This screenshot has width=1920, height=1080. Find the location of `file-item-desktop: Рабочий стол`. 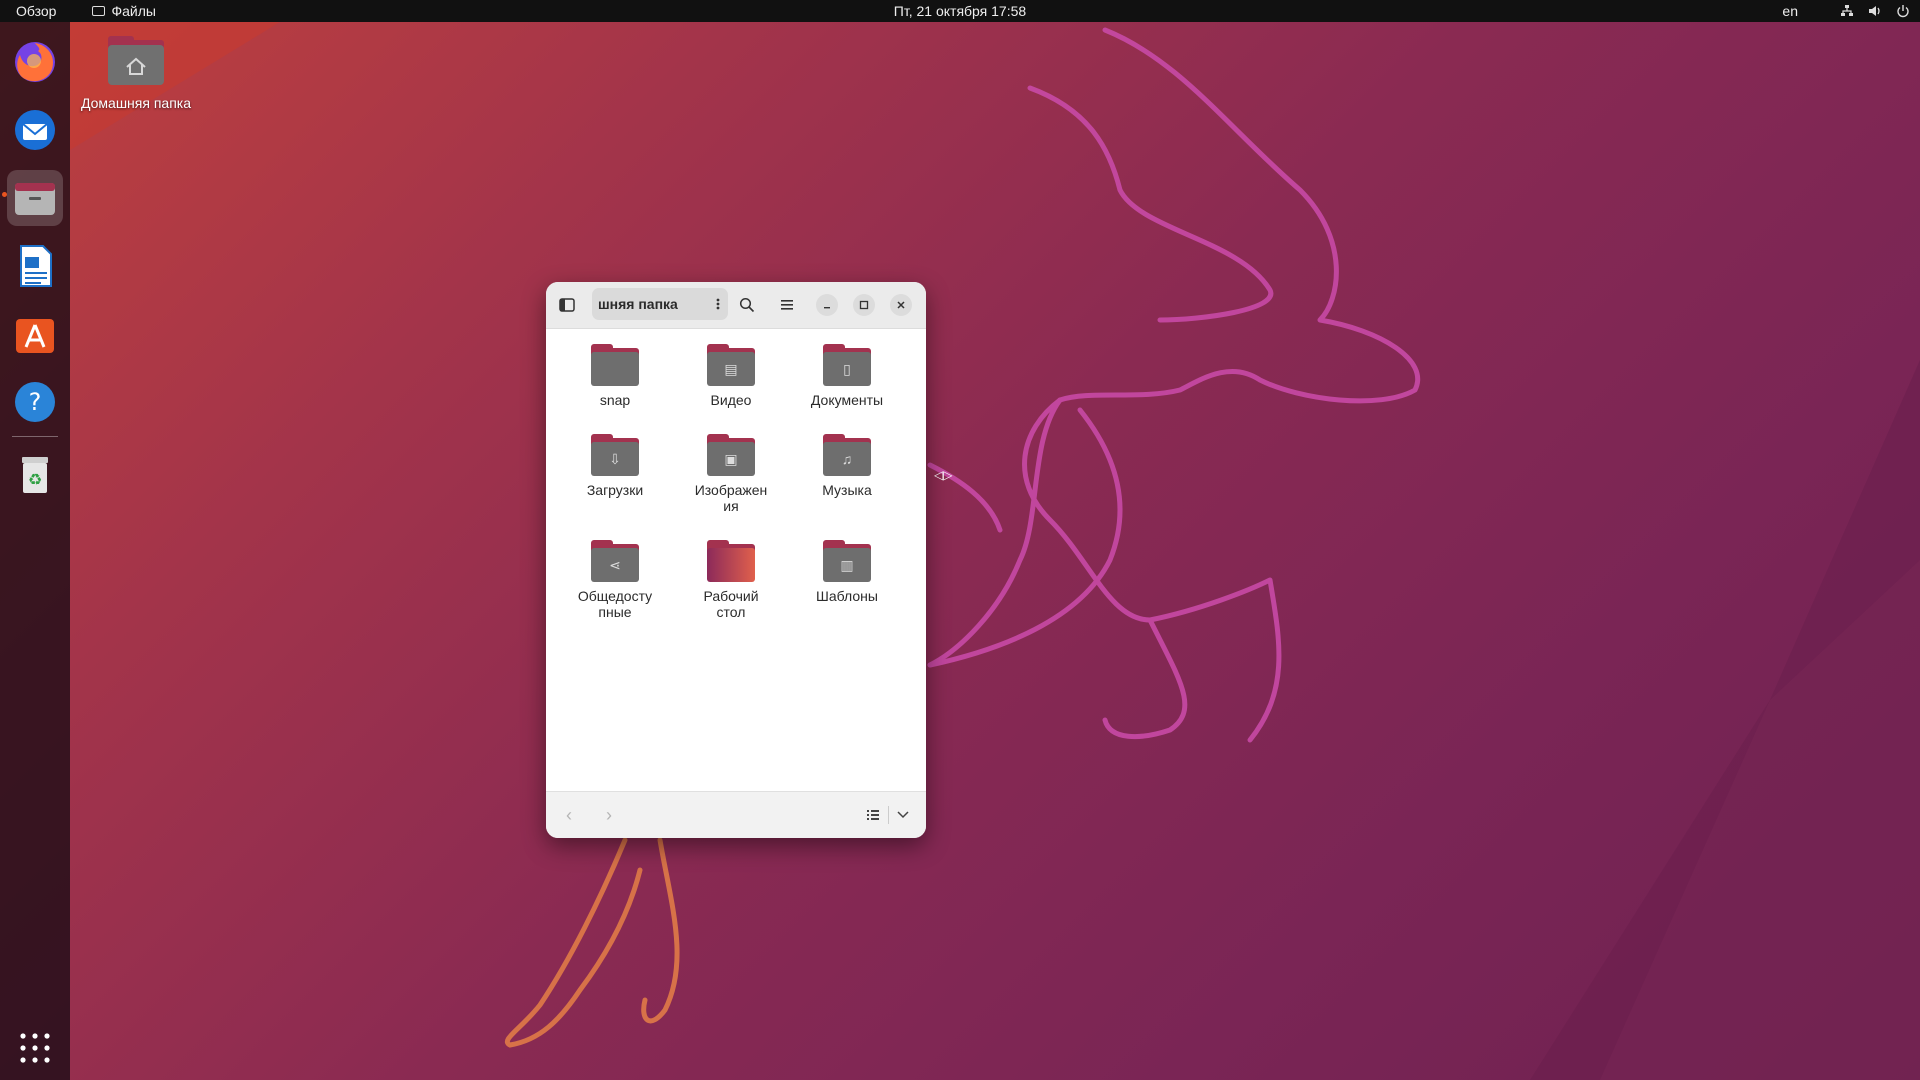

file-item-desktop: Рабочий стол is located at coordinates (731, 580).